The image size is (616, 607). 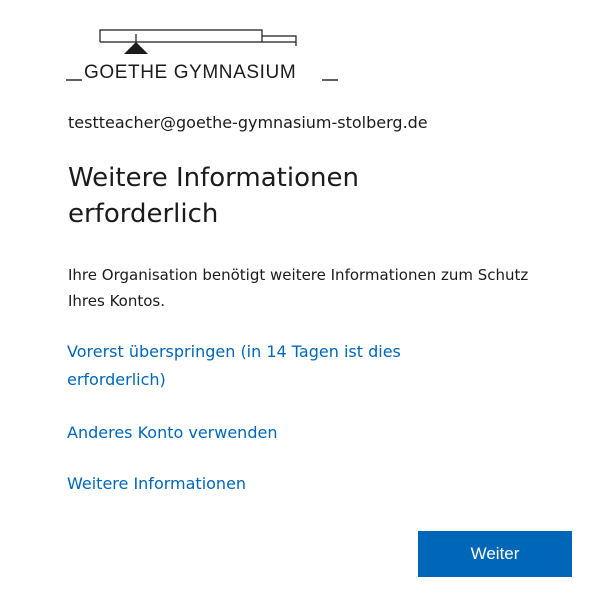 I want to click on next-button: Weiter, so click(x=495, y=554).